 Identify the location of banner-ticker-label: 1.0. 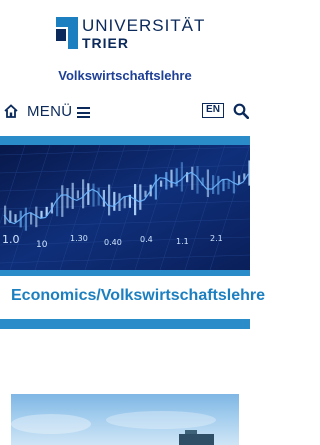
(11, 239).